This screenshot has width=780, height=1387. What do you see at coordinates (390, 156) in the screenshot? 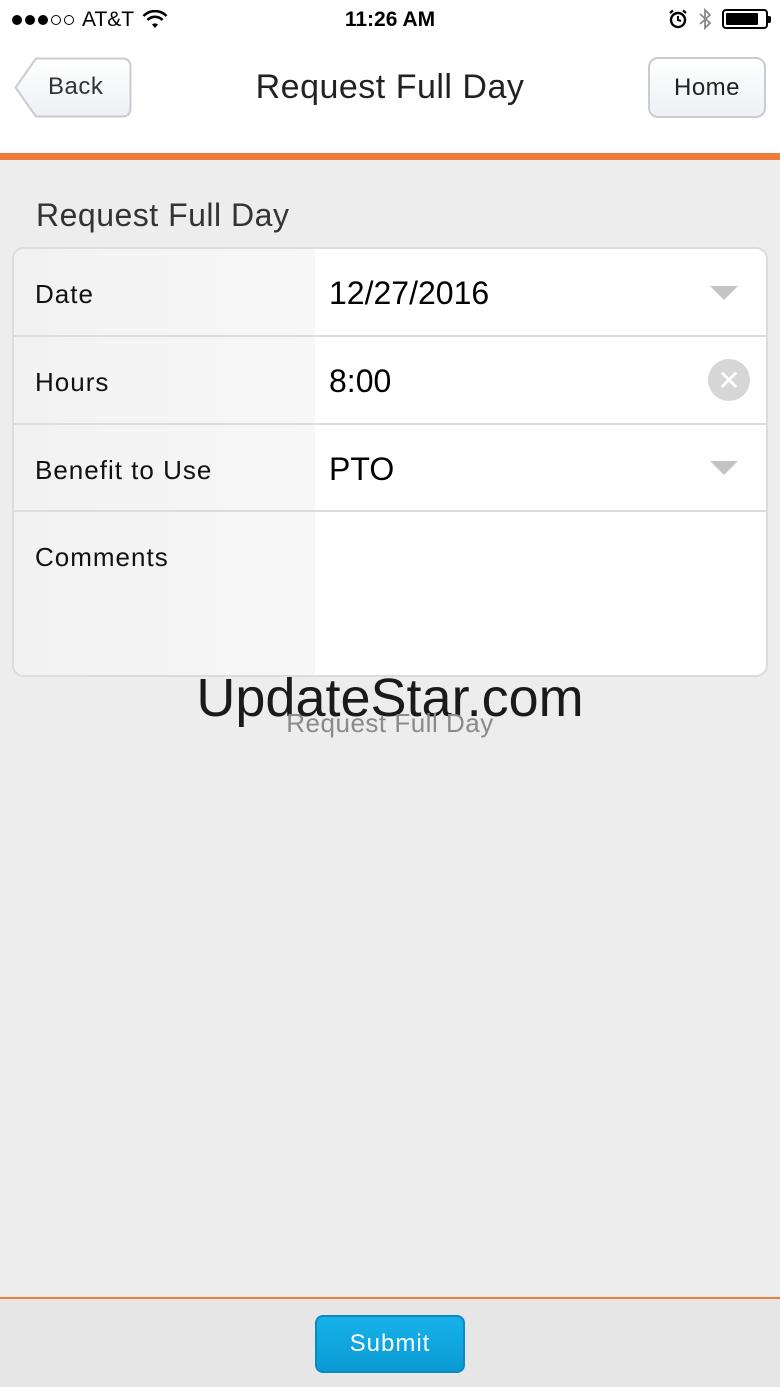
I see `header-accent-bar` at bounding box center [390, 156].